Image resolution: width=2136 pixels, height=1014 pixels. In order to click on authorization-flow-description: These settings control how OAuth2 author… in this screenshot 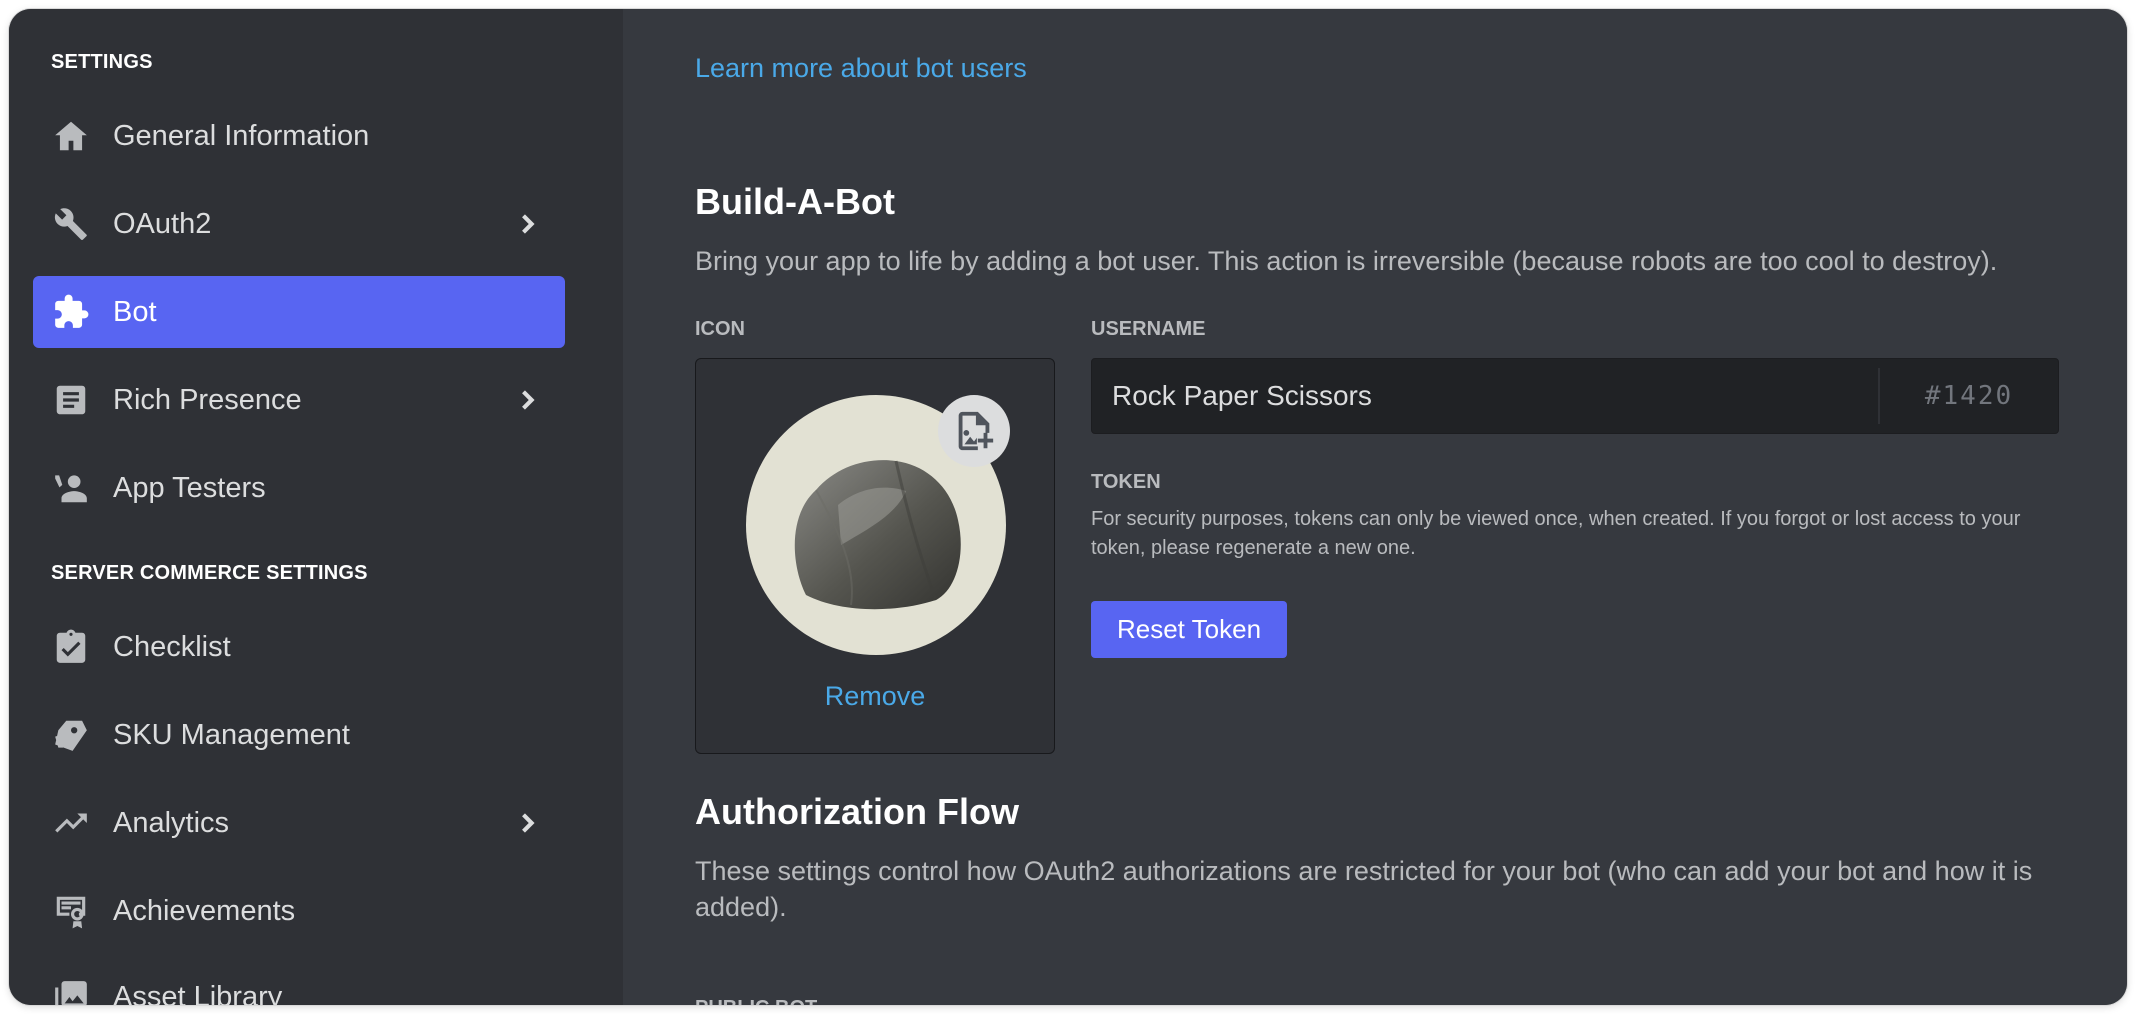, I will do `click(1364, 889)`.